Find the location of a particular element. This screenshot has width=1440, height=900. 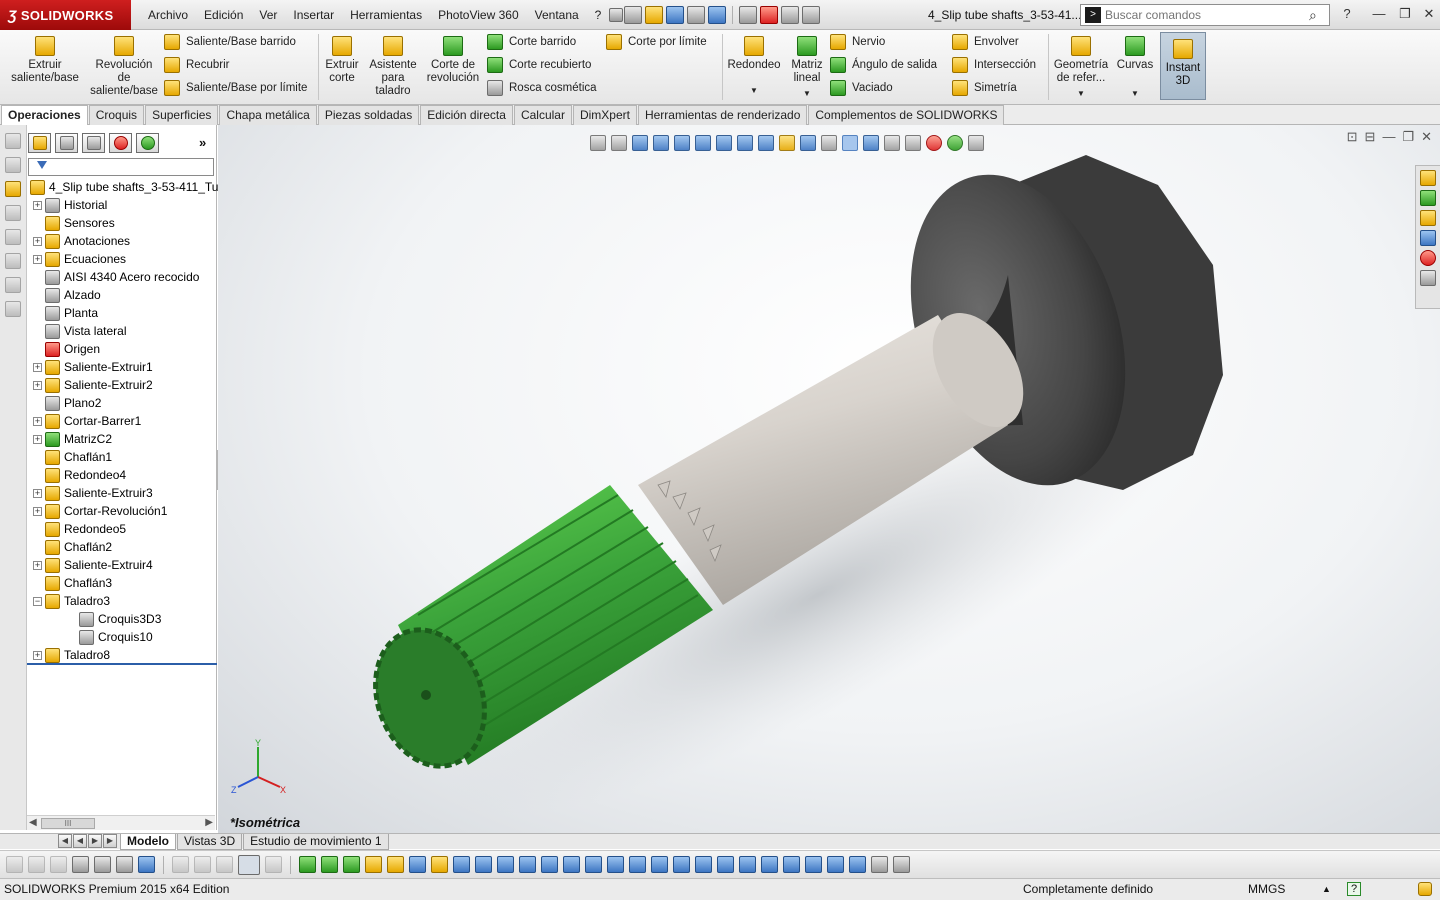

shell-button: Vaciado is located at coordinates (883, 88).